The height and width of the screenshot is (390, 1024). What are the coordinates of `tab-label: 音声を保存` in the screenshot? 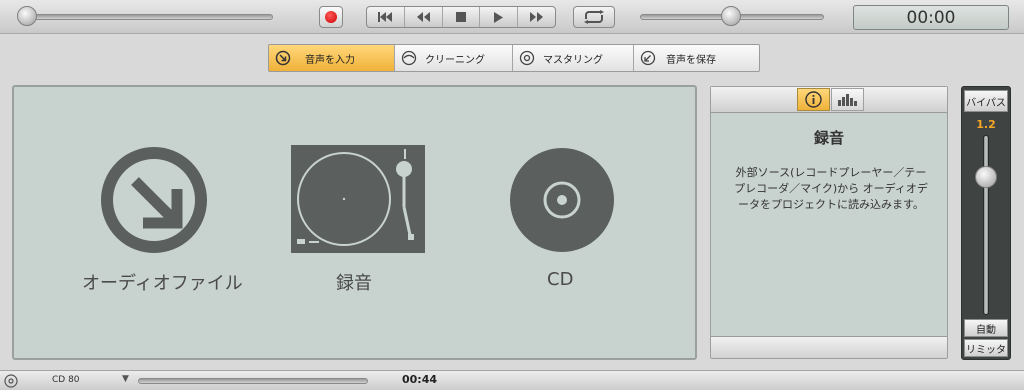 It's located at (691, 60).